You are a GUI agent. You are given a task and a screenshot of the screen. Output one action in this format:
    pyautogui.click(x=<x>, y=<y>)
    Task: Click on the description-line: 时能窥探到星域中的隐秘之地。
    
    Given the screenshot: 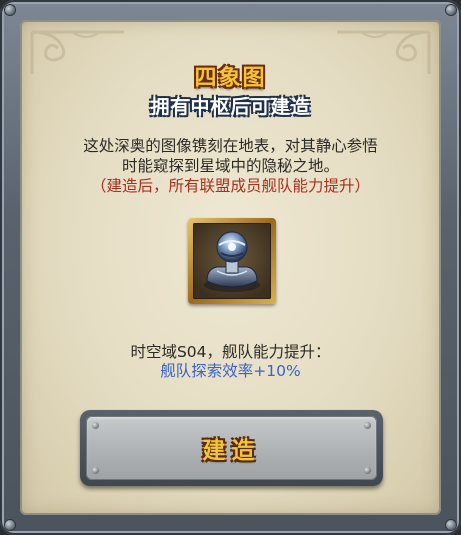 What is the action you would take?
    pyautogui.click(x=230, y=166)
    